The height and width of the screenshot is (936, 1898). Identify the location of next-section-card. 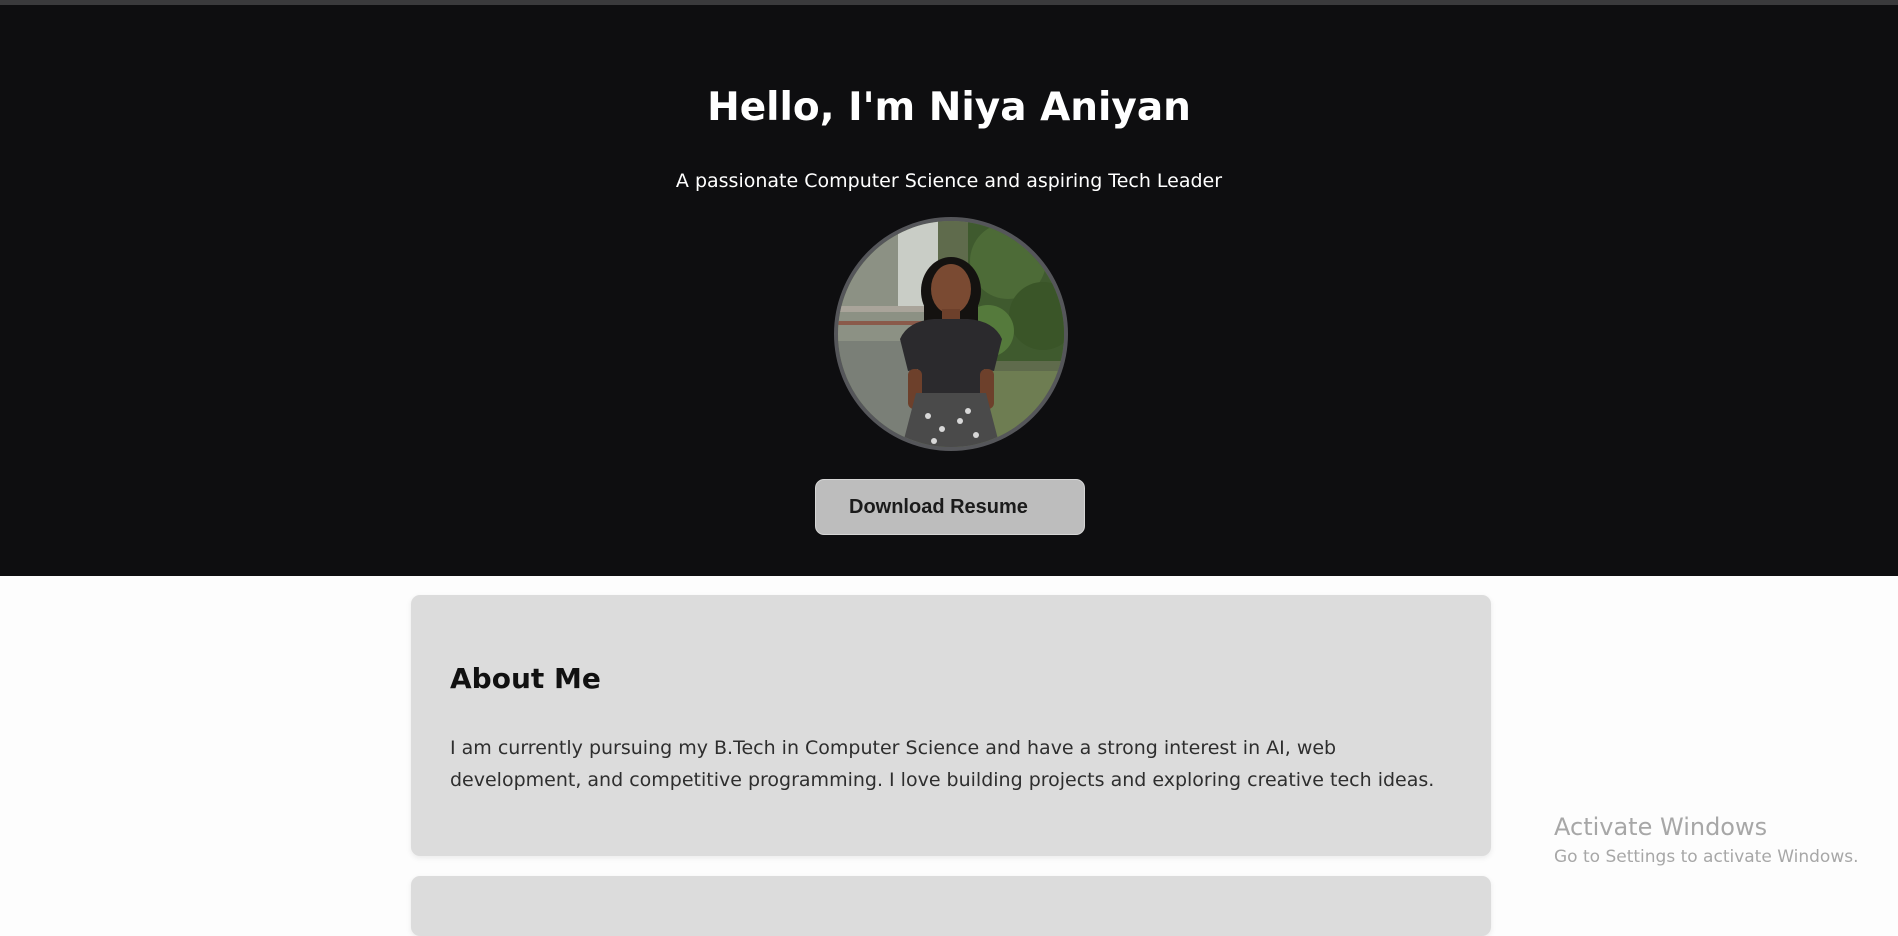
(951, 906).